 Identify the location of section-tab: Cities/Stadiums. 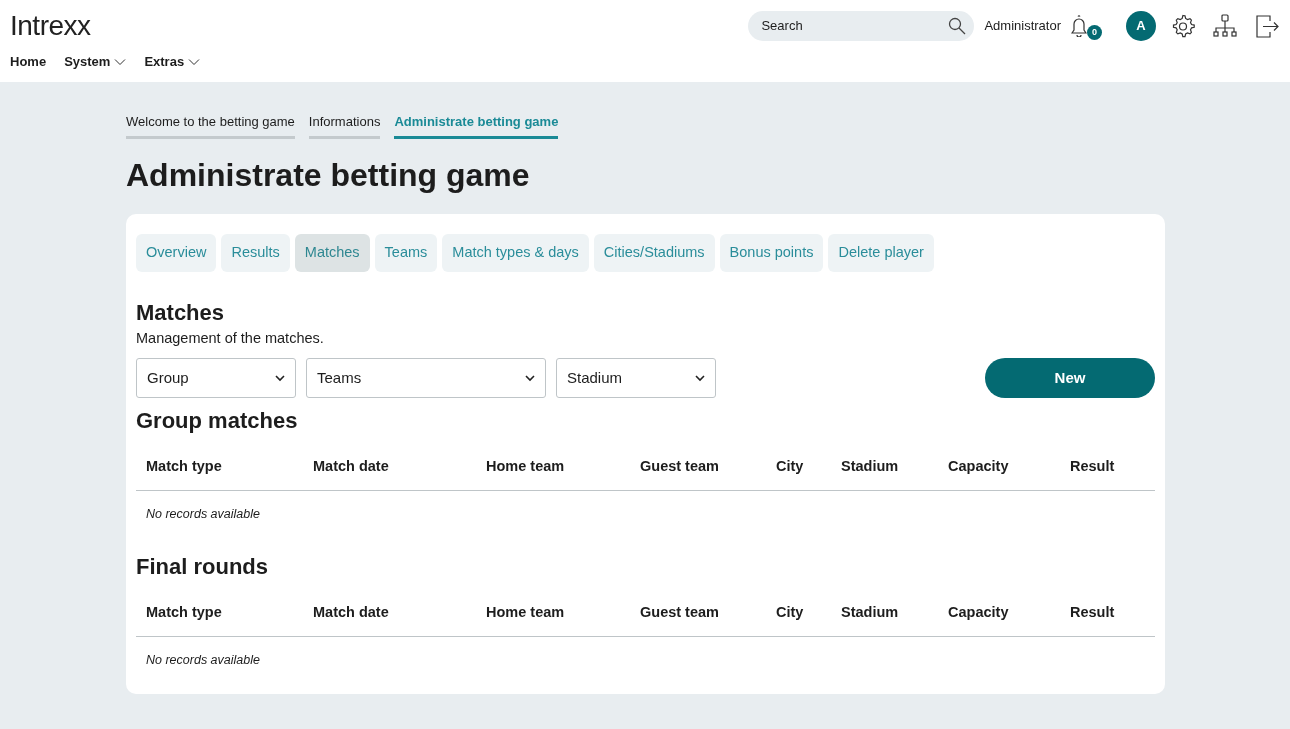
(654, 252).